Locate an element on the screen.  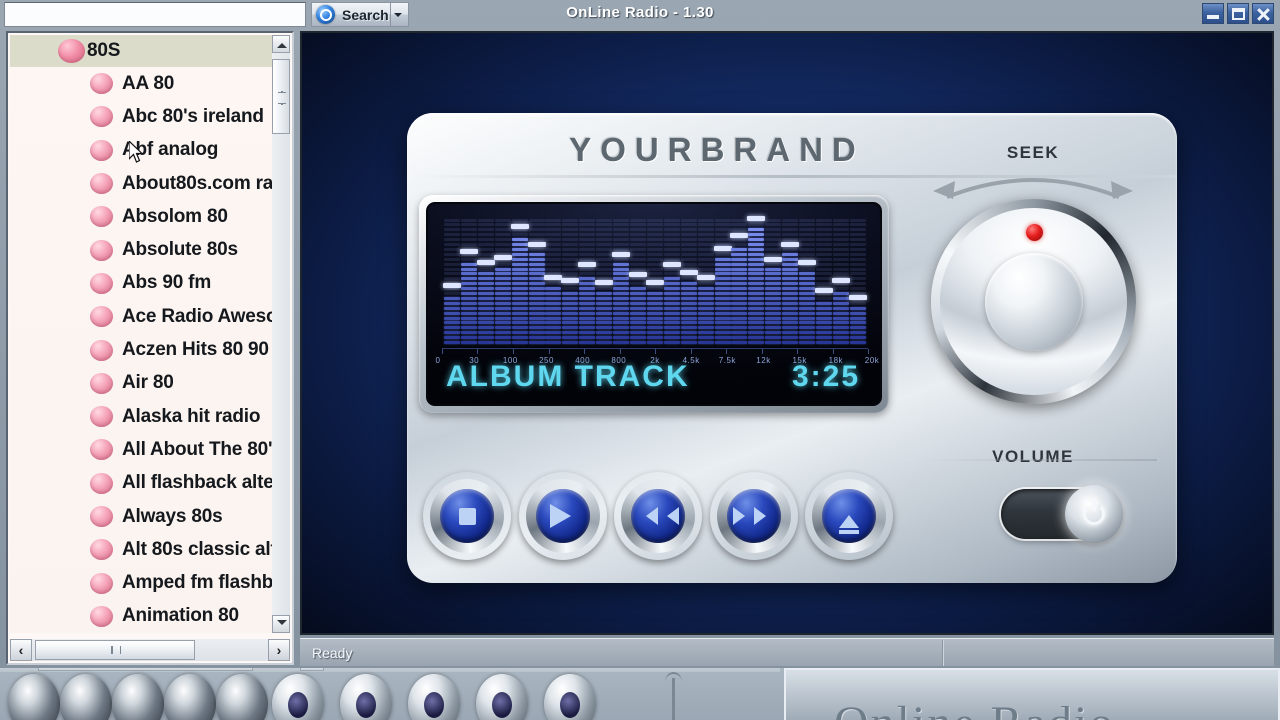
list-item: Alt 80s classic alt is located at coordinates (143, 549).